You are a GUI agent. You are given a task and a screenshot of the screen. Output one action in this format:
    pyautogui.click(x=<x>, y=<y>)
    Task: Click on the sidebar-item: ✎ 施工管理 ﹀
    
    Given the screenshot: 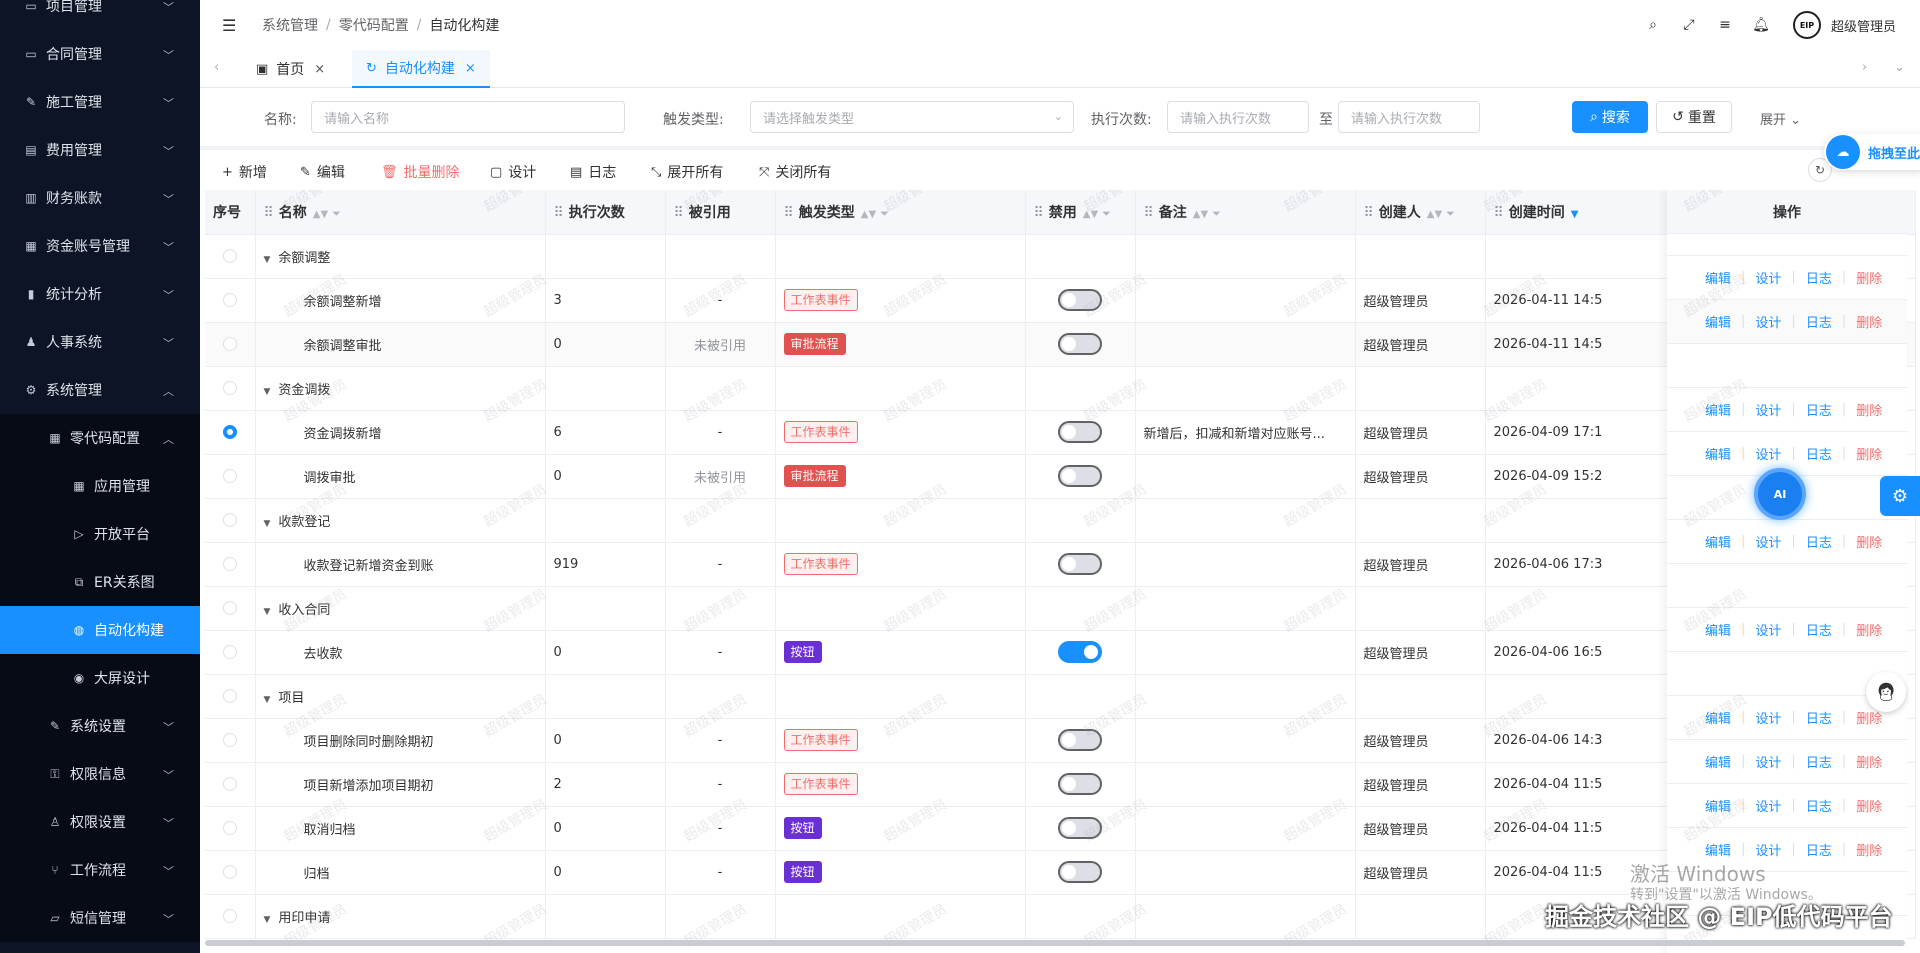 What is the action you would take?
    pyautogui.click(x=100, y=102)
    